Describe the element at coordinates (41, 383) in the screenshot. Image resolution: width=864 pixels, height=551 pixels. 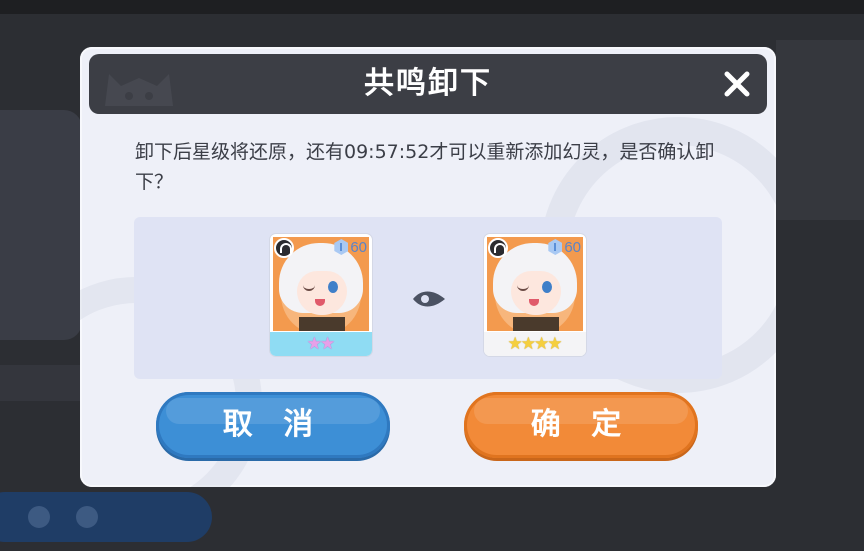
I see `background-left-row` at that location.